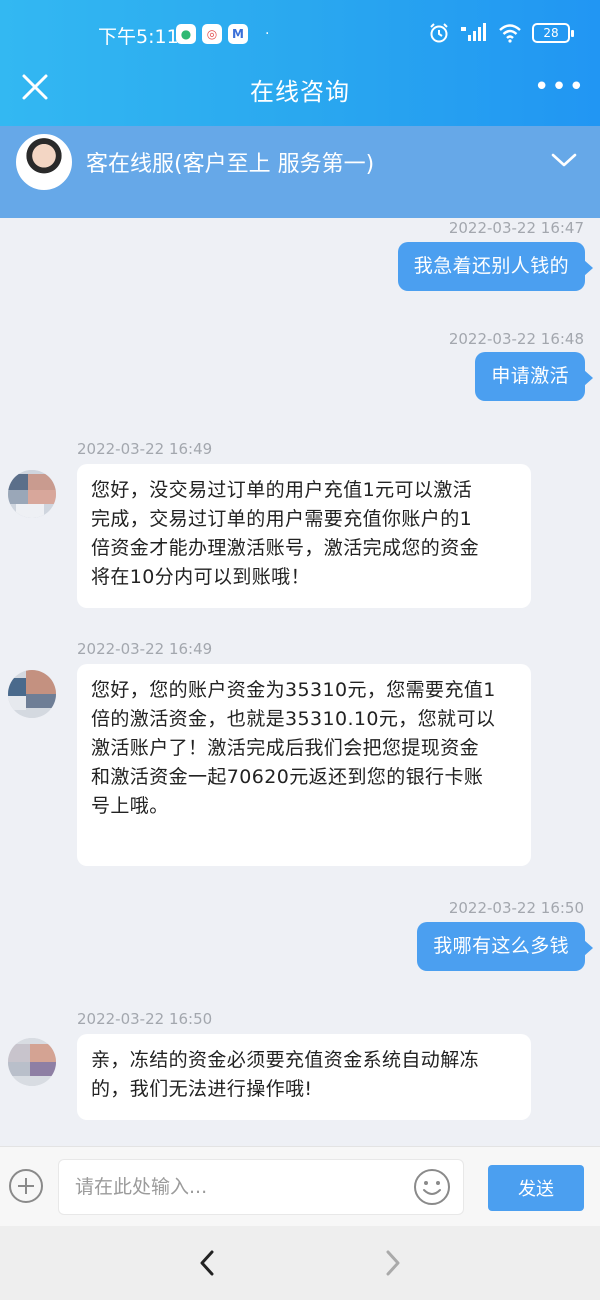 The image size is (600, 1300). I want to click on sent-message-bubble: 我急着还别人钱的, so click(495, 266).